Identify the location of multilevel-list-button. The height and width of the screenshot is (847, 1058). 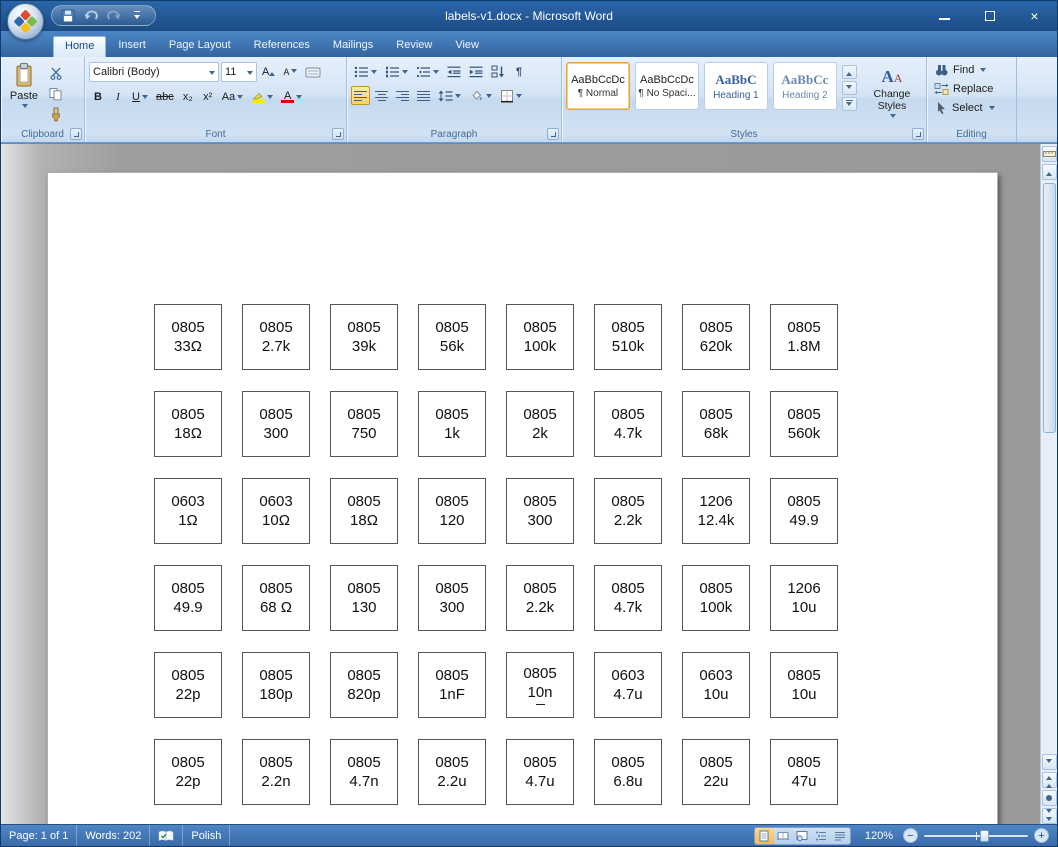
(427, 71).